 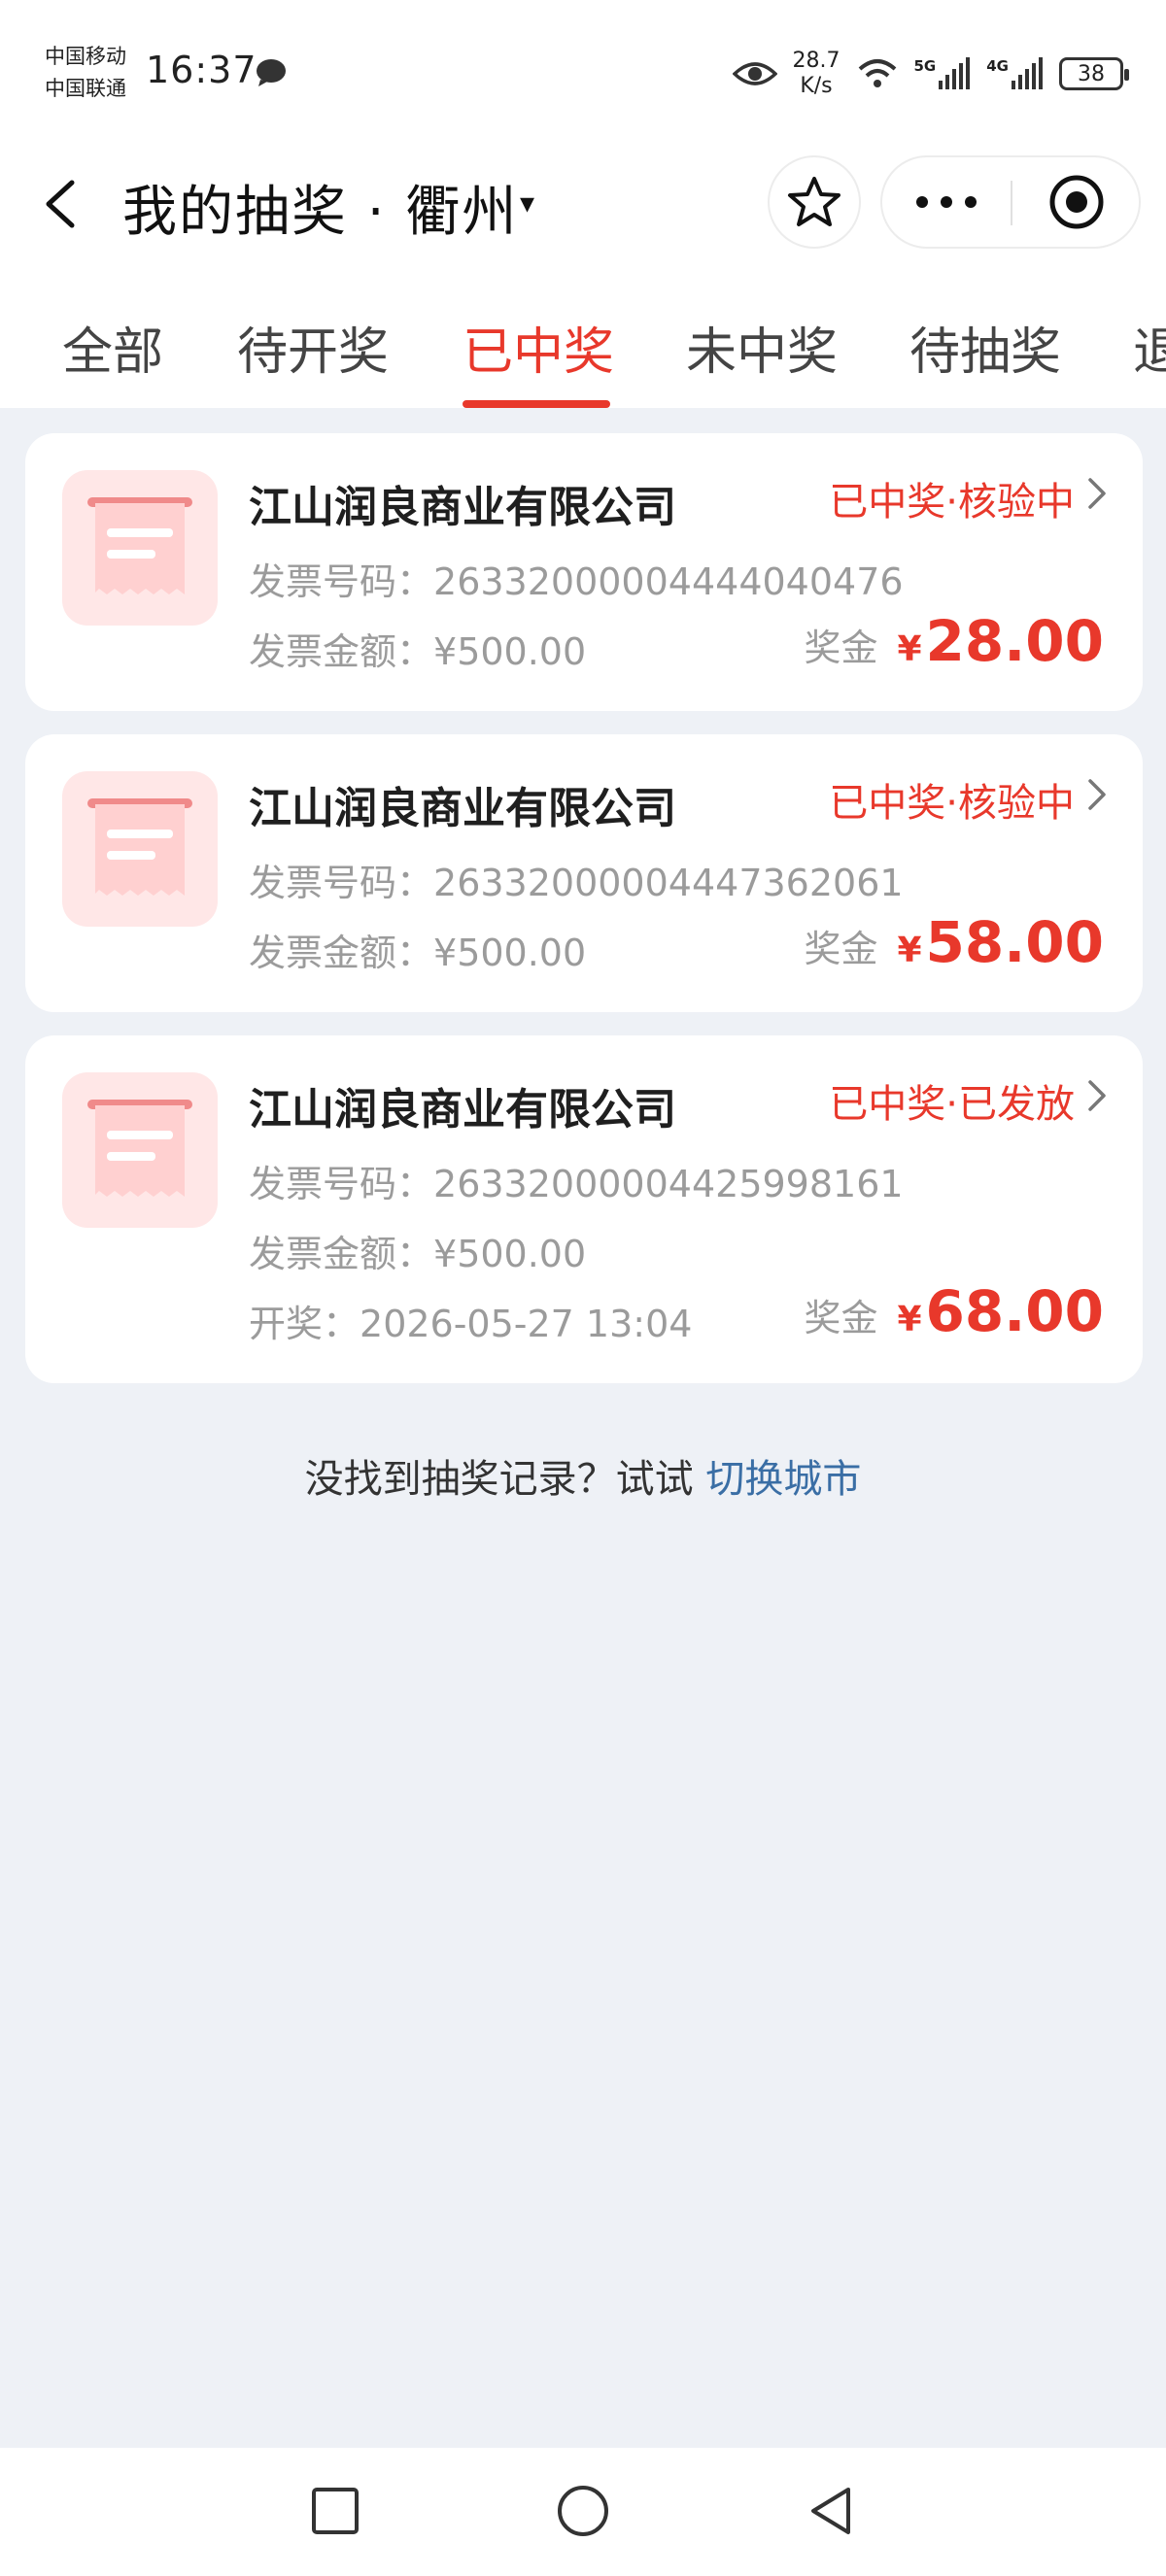 I want to click on triangle-back-icon, so click(x=830, y=2511).